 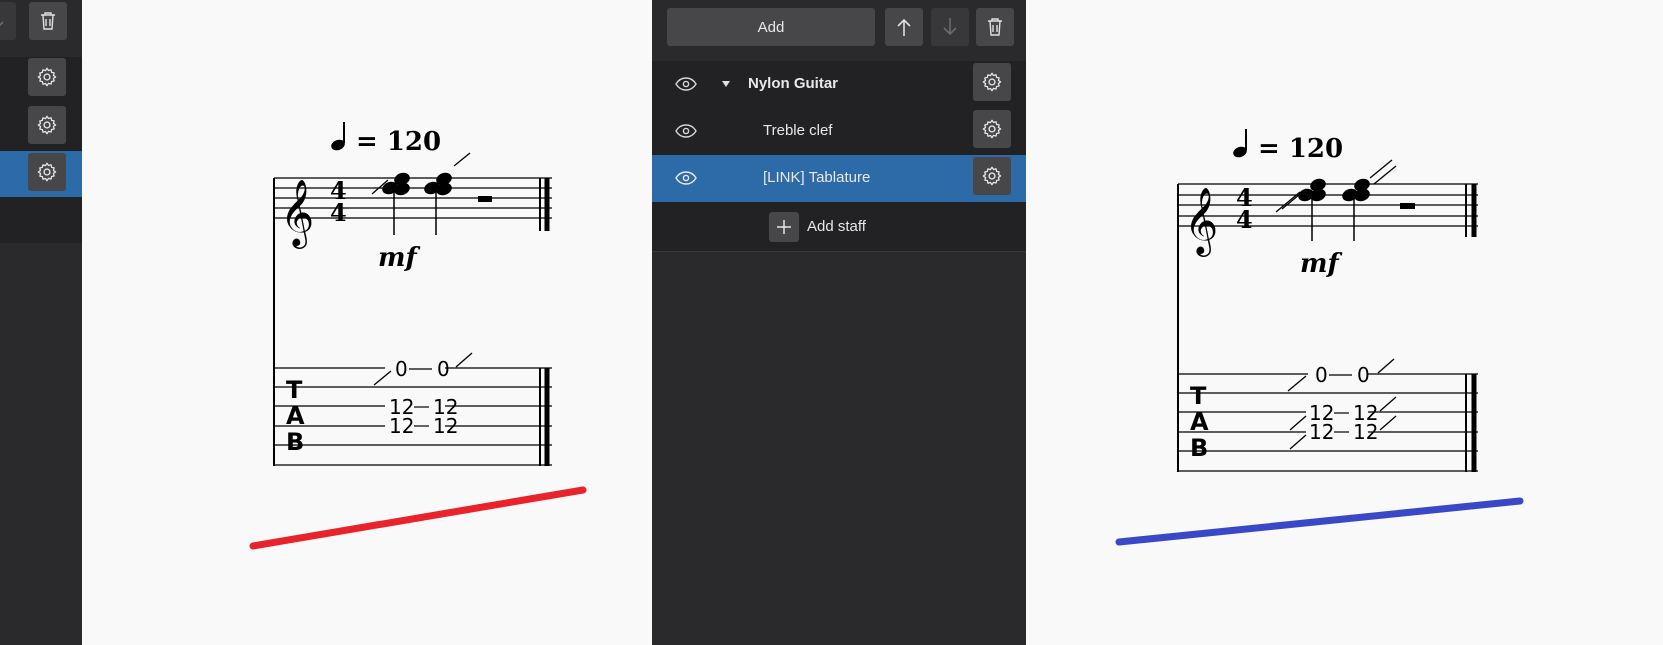 I want to click on blue-annotation-stroke, so click(x=1319, y=521).